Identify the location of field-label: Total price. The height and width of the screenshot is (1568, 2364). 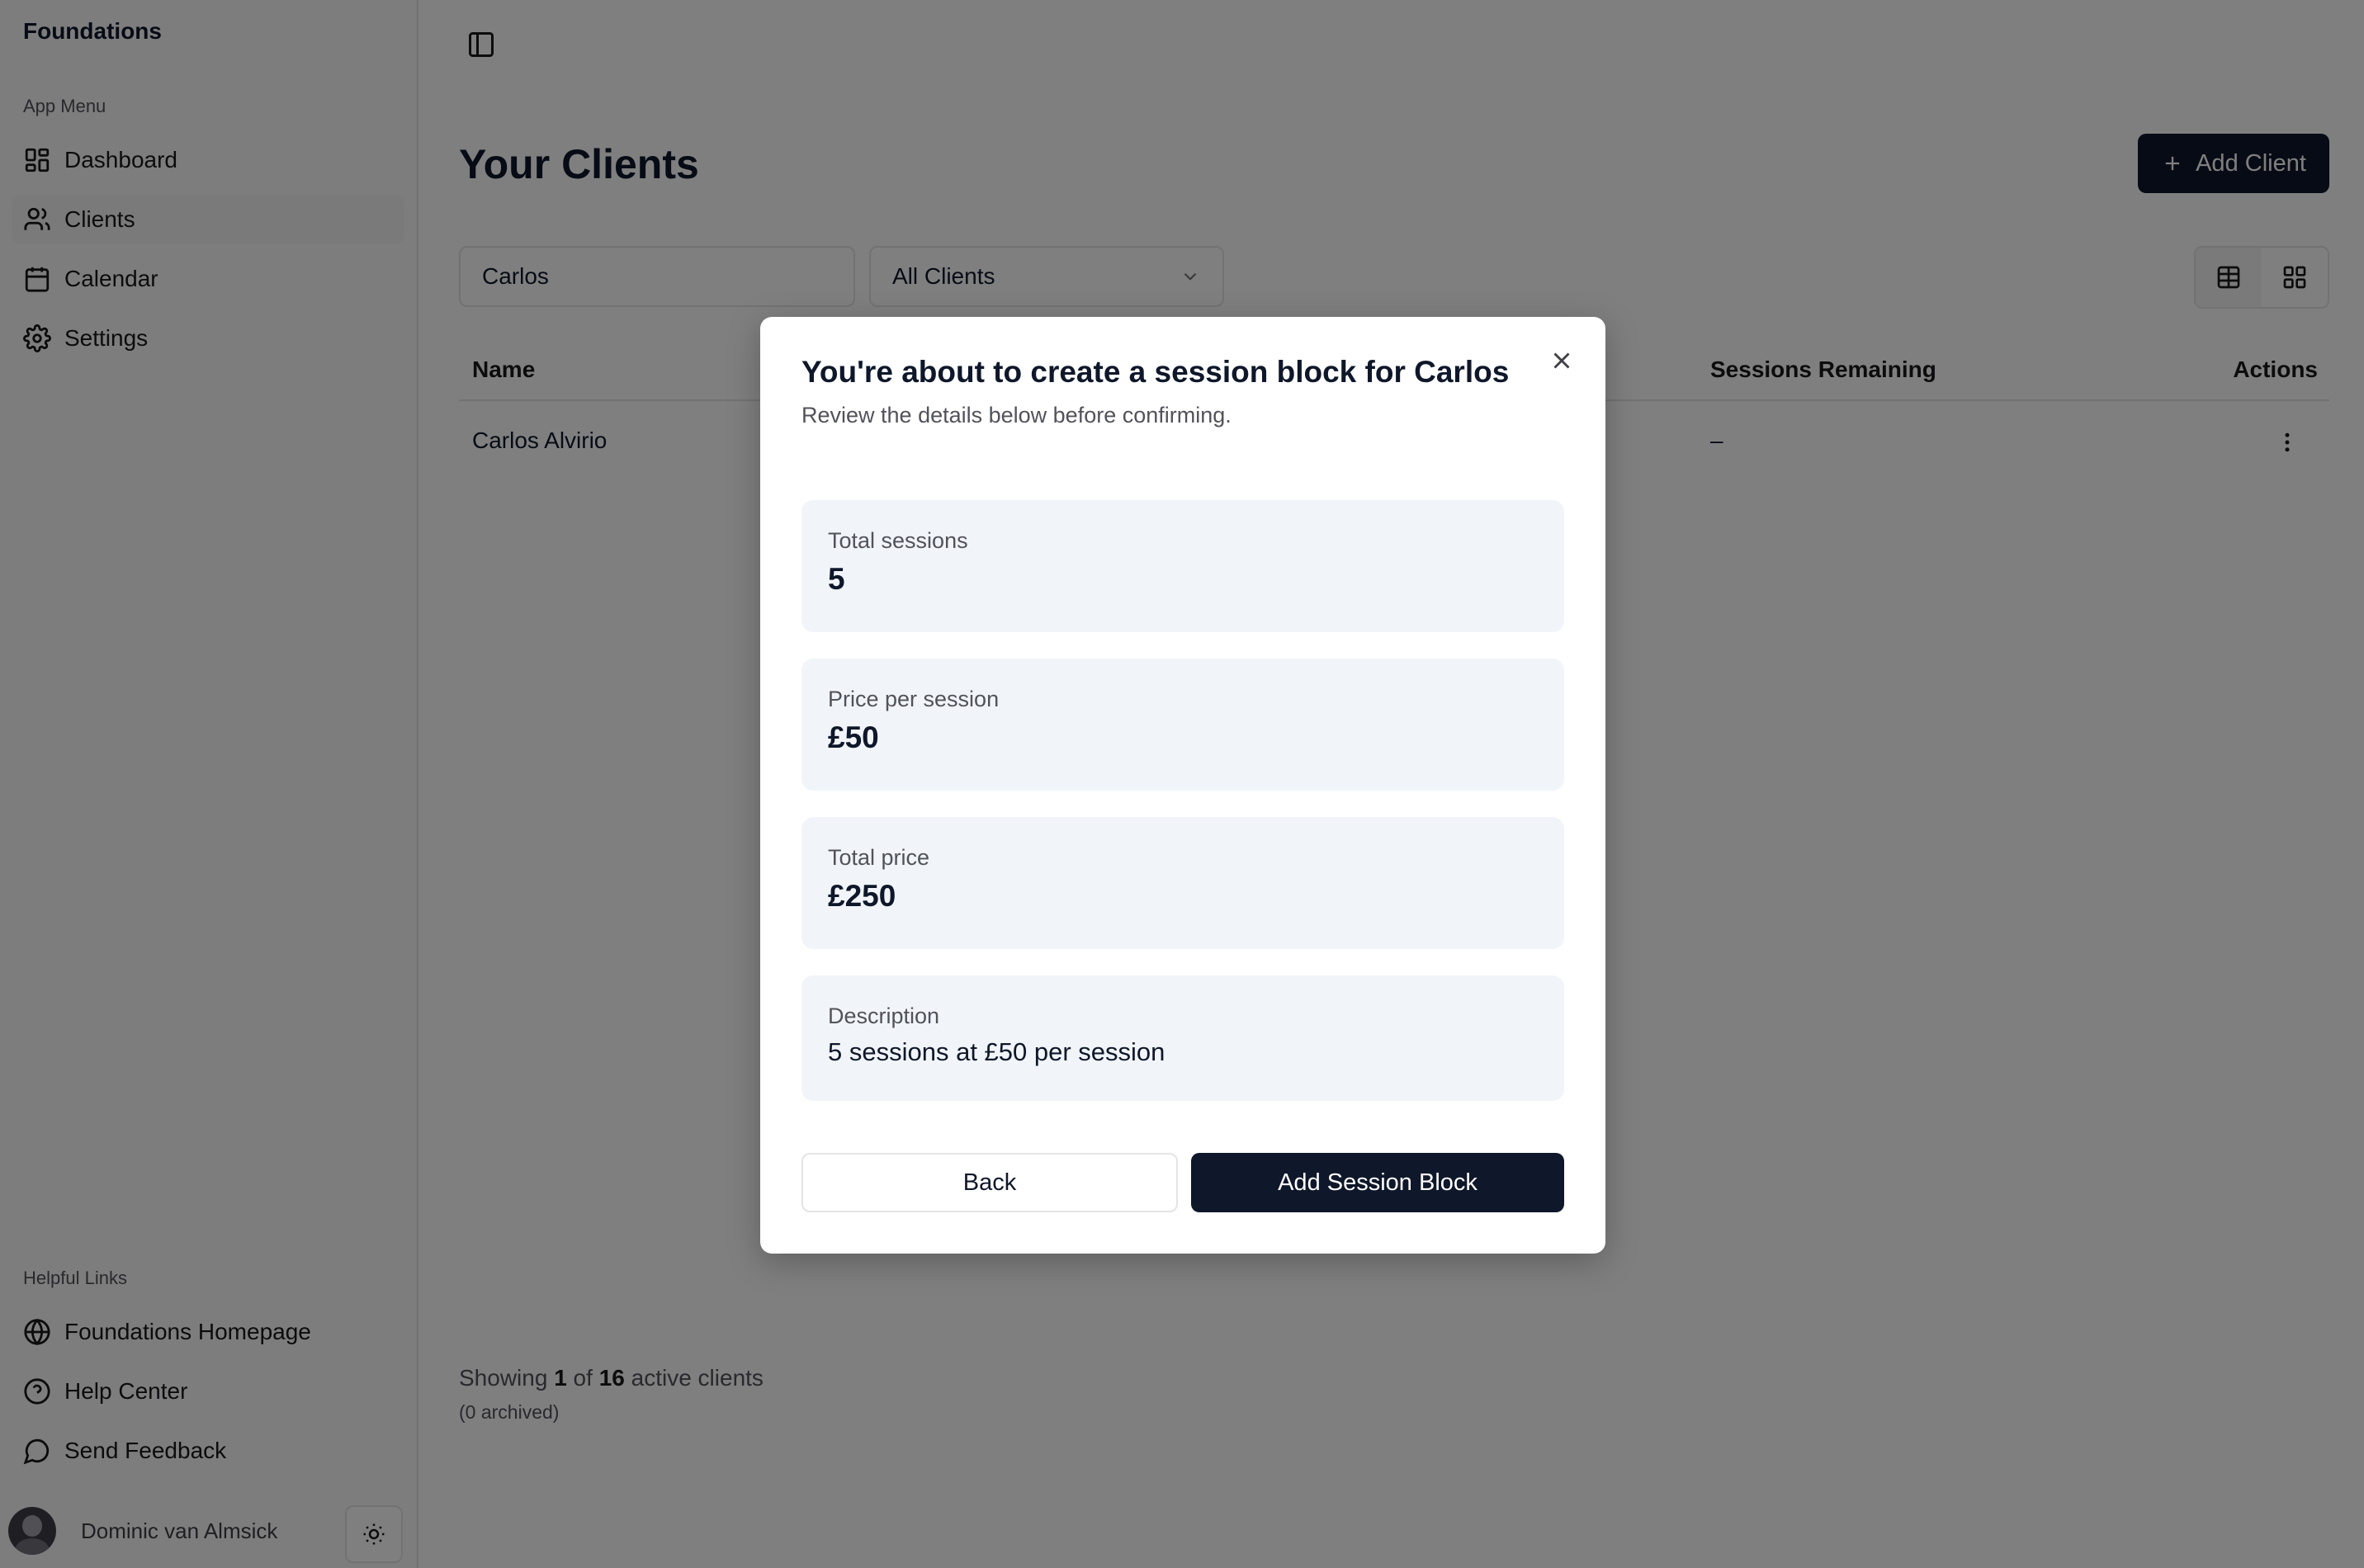
(879, 857).